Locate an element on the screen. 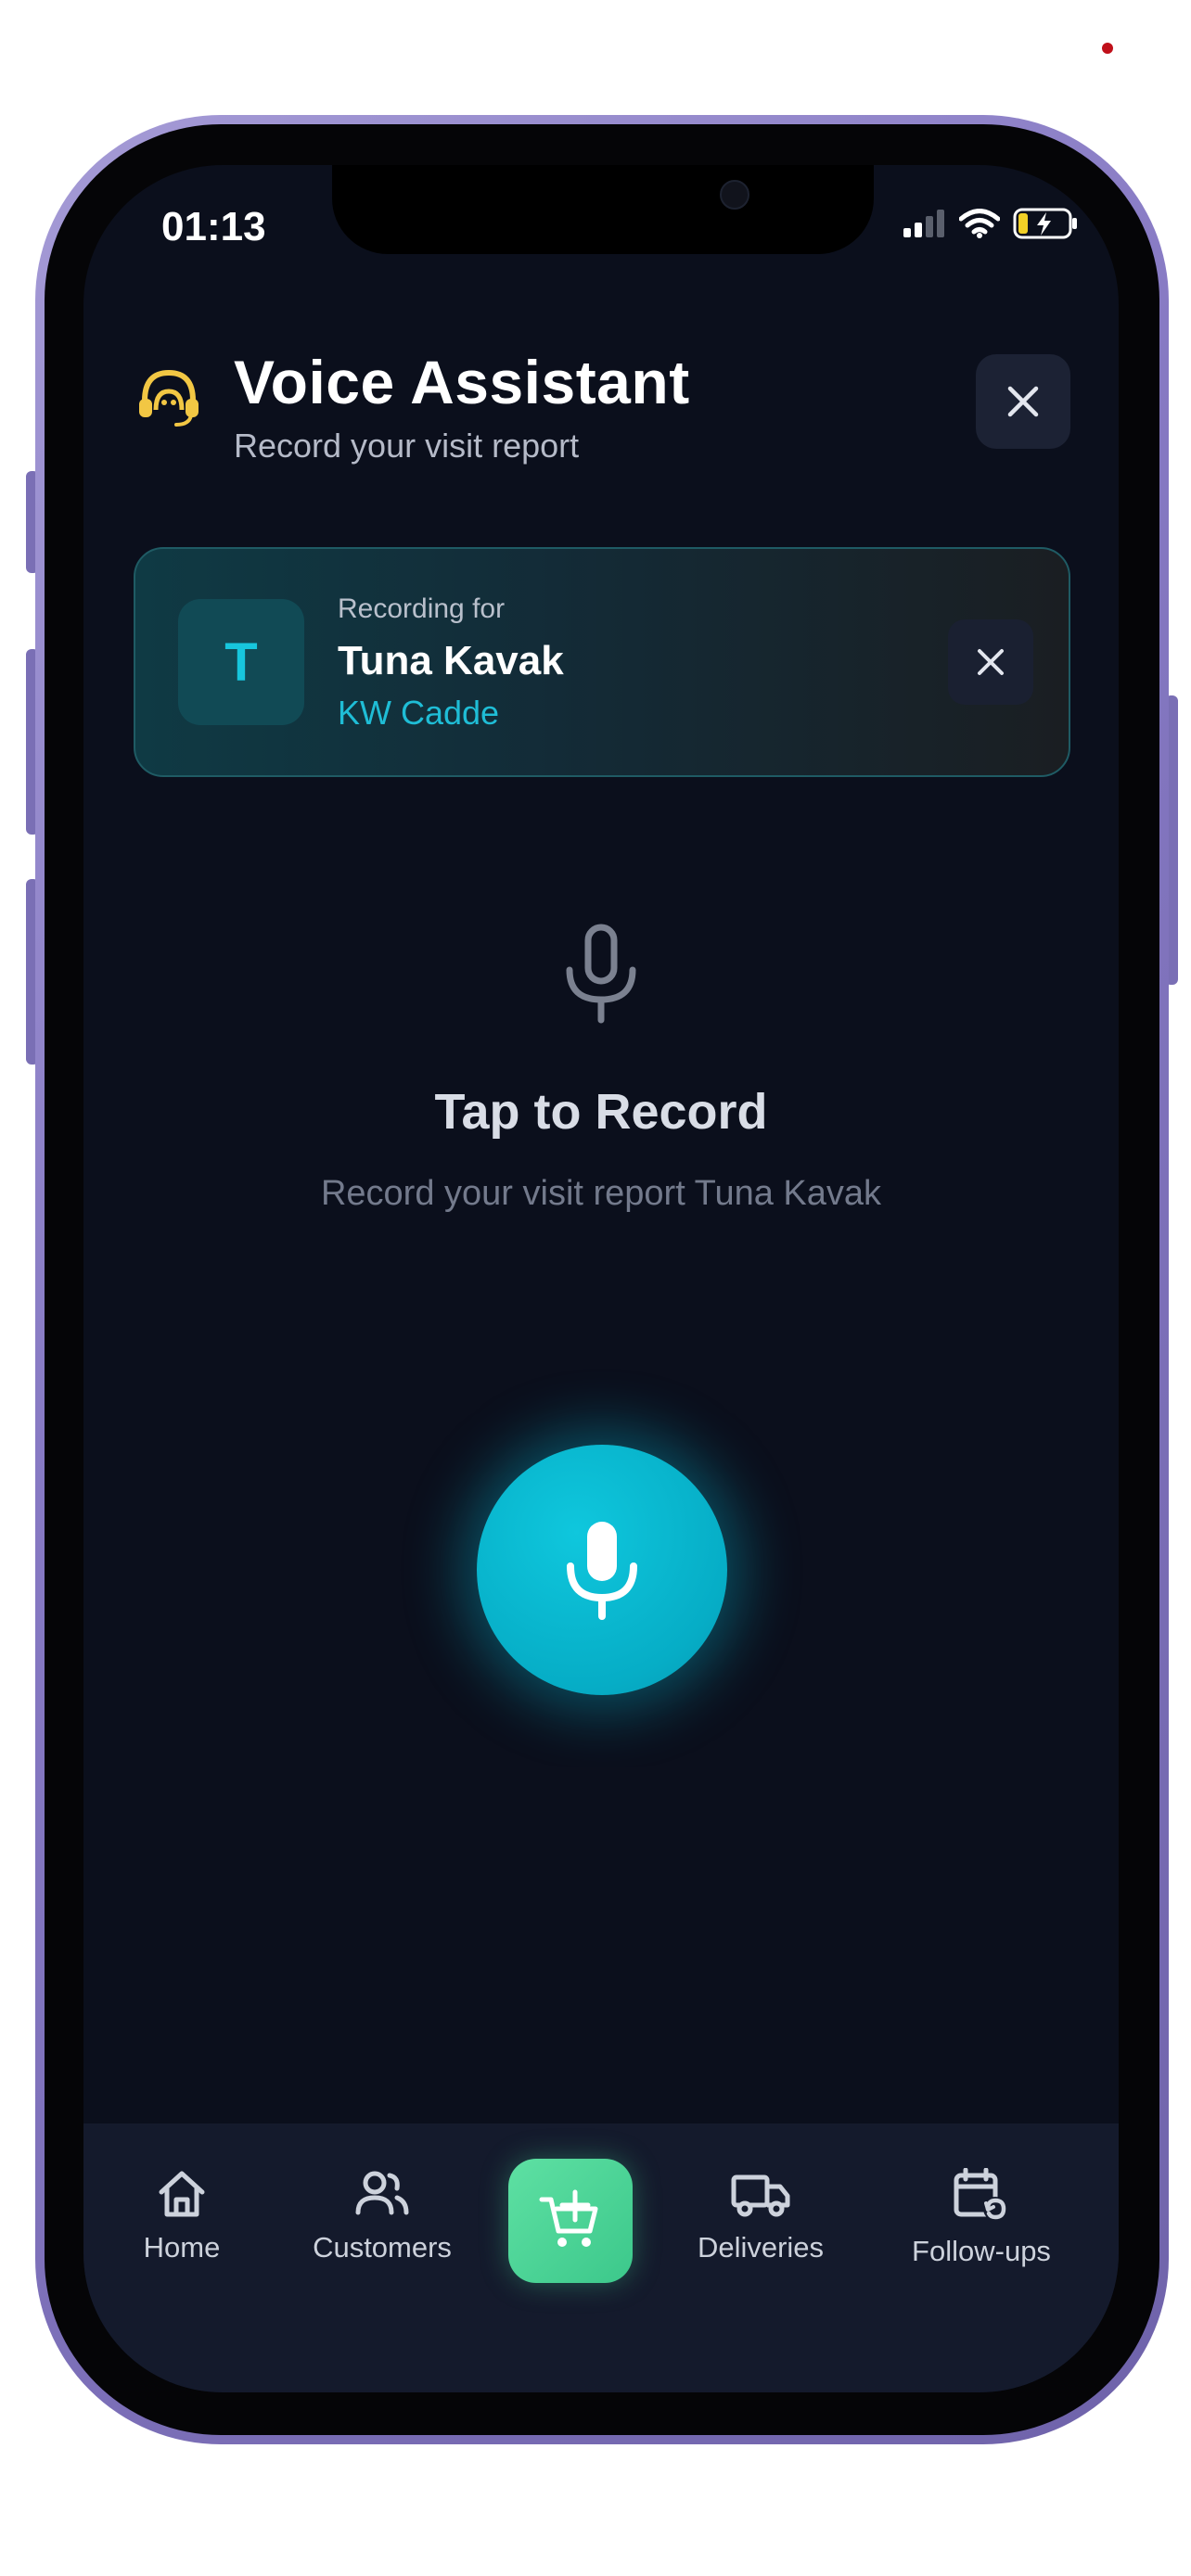  tap-to-record-title: Tap to Record is located at coordinates (601, 1112).